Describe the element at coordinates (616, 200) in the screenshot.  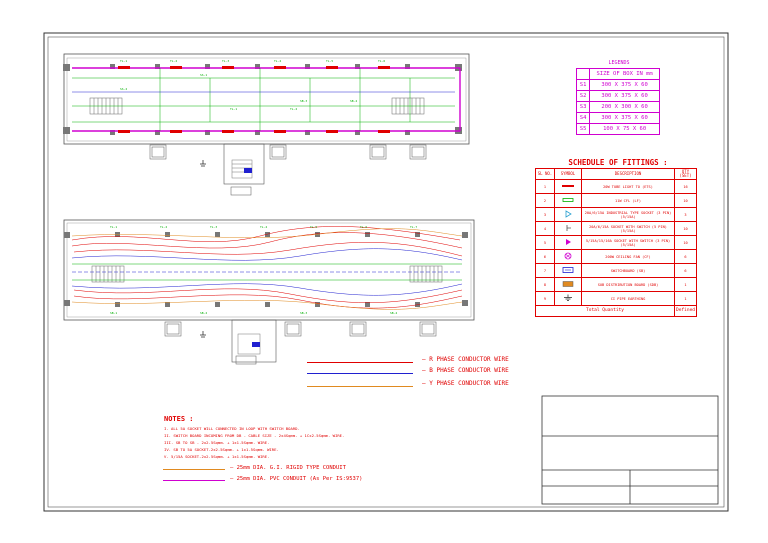
I see `schedule-row: 2 11W CFL (LF) 10` at that location.